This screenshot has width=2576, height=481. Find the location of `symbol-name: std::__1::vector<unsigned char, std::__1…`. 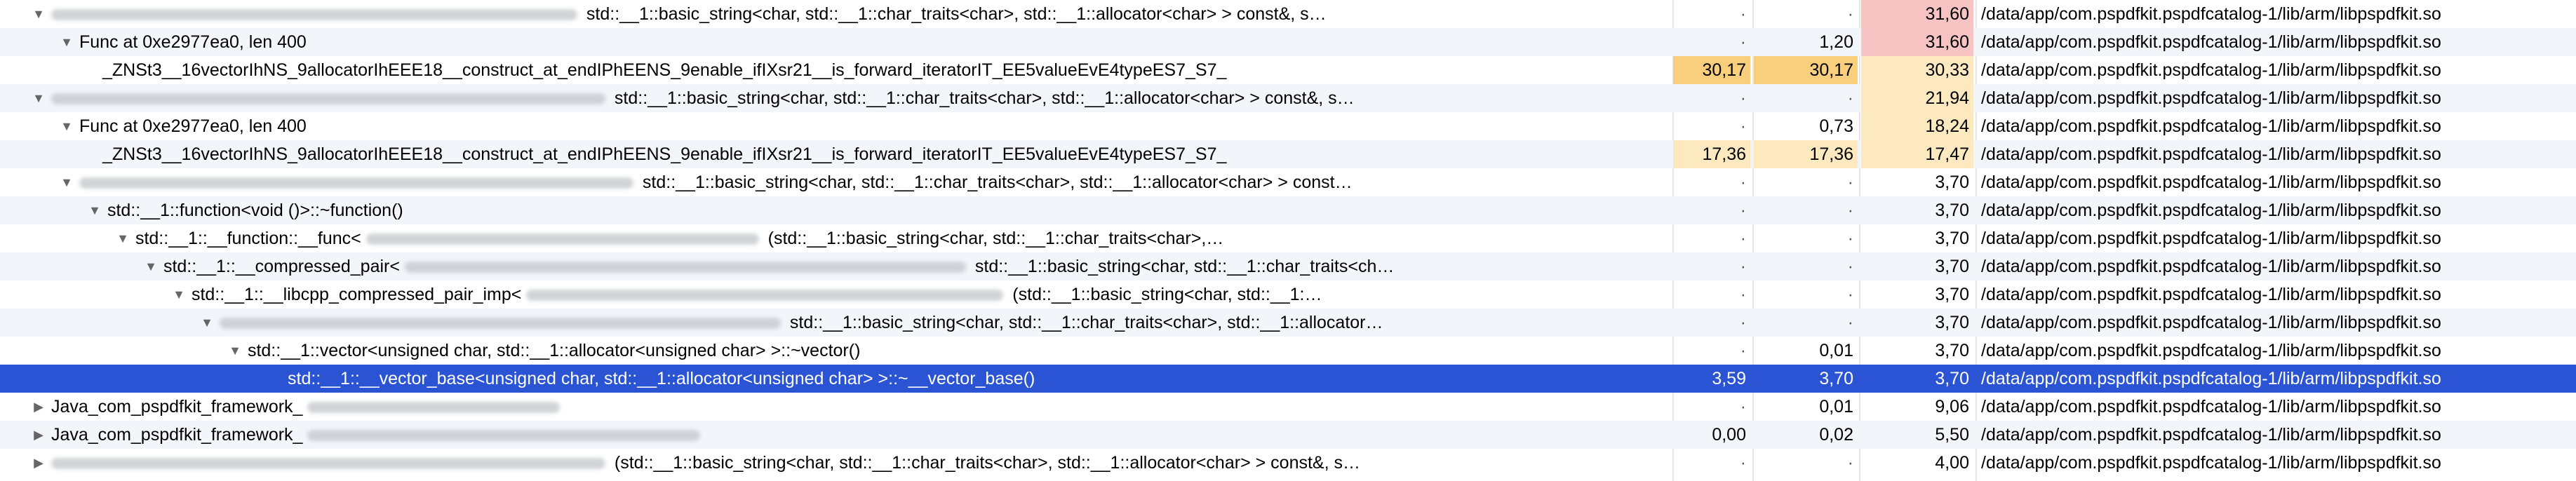

symbol-name: std::__1::vector<unsigned char, std::__1… is located at coordinates (554, 350).